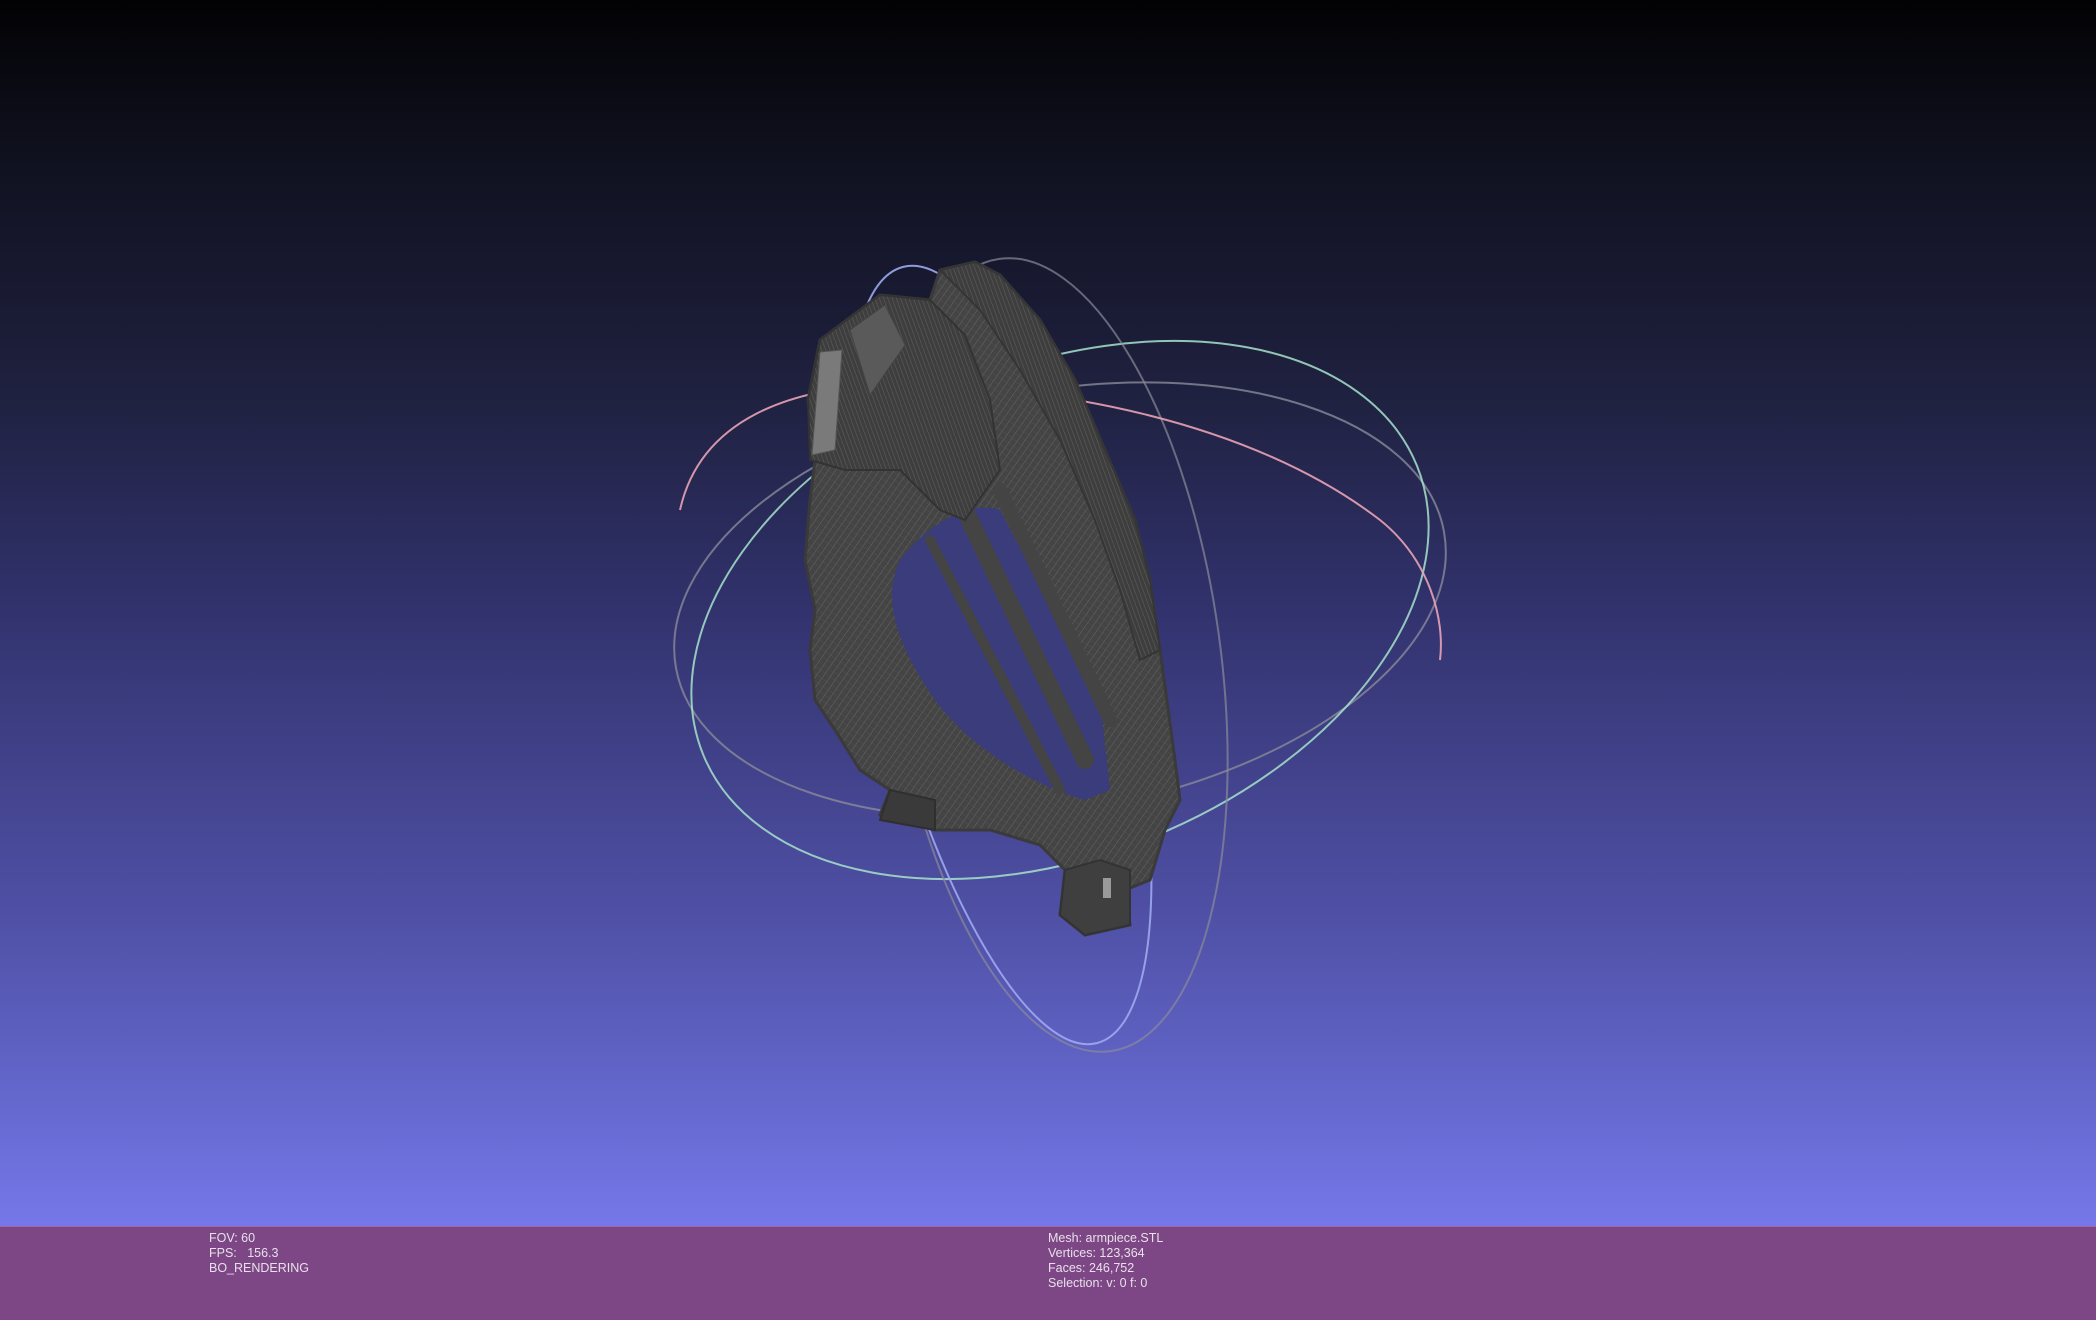  Describe the element at coordinates (259, 1268) in the screenshot. I see `render-mode-label: BO_RENDERING` at that location.